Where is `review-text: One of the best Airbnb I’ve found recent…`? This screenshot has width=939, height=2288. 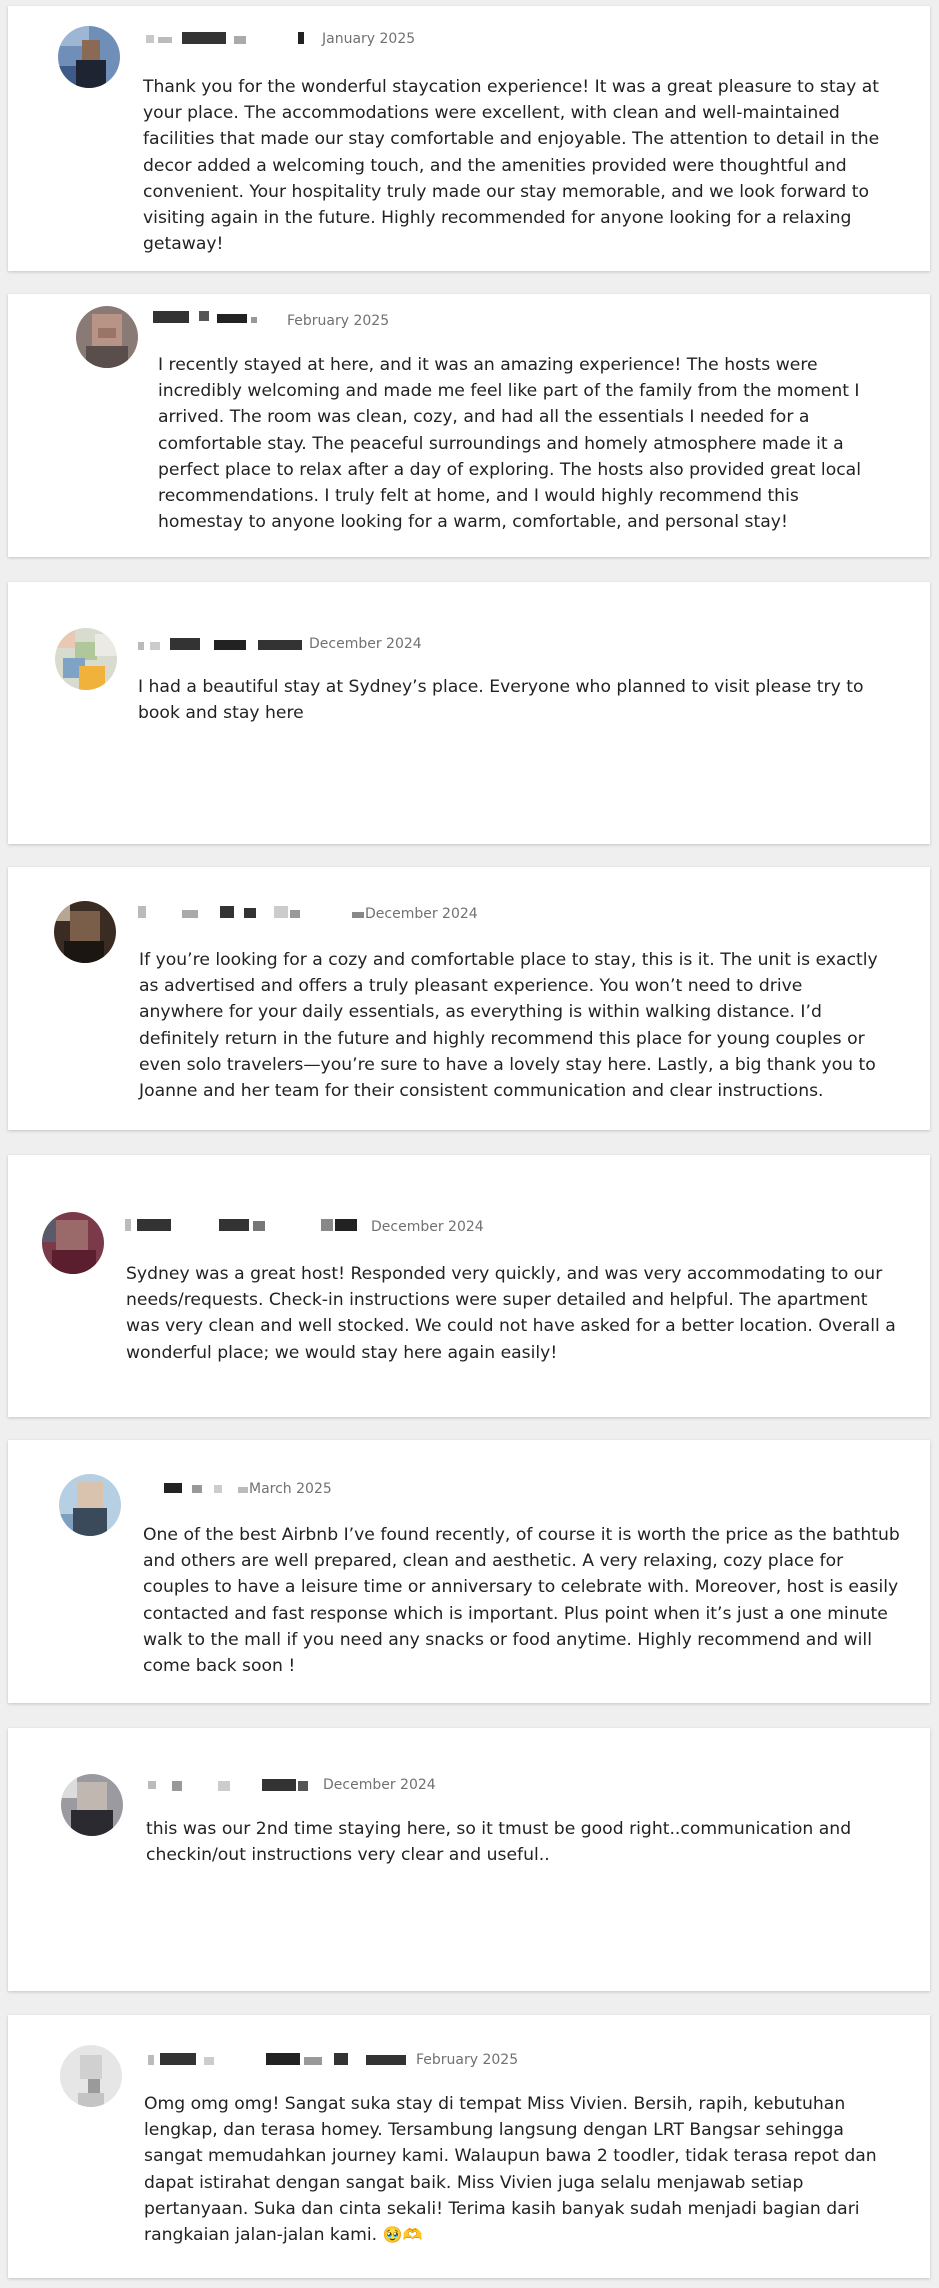
review-text: One of the best Airbnb I’ve found recent… is located at coordinates (521, 1601).